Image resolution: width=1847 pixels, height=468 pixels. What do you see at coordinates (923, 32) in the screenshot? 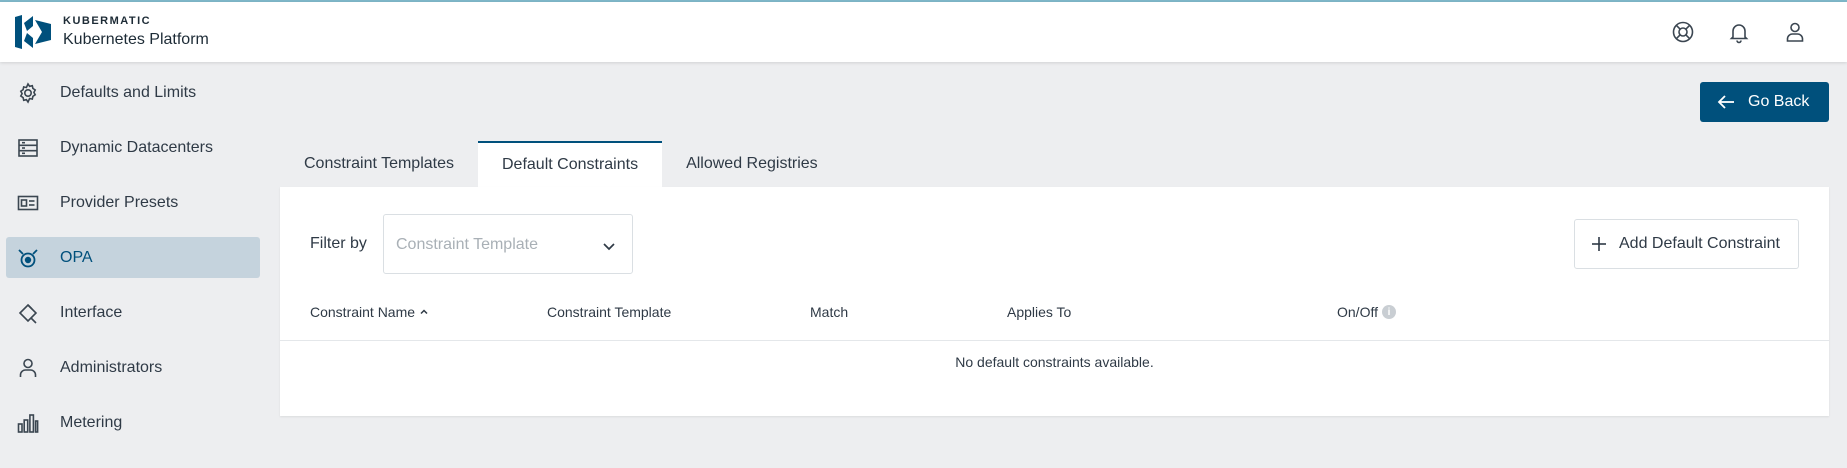
I see `app-header: KUBERMATIC Kubernetes Platform` at bounding box center [923, 32].